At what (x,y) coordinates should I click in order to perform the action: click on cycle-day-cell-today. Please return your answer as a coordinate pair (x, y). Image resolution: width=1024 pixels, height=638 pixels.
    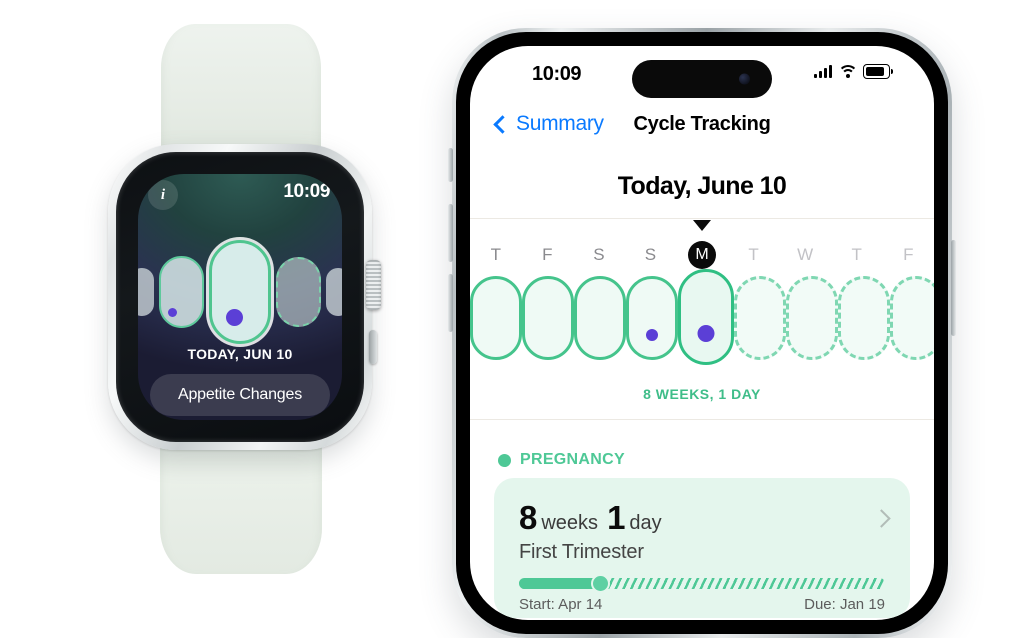
    Looking at the image, I should click on (706, 317).